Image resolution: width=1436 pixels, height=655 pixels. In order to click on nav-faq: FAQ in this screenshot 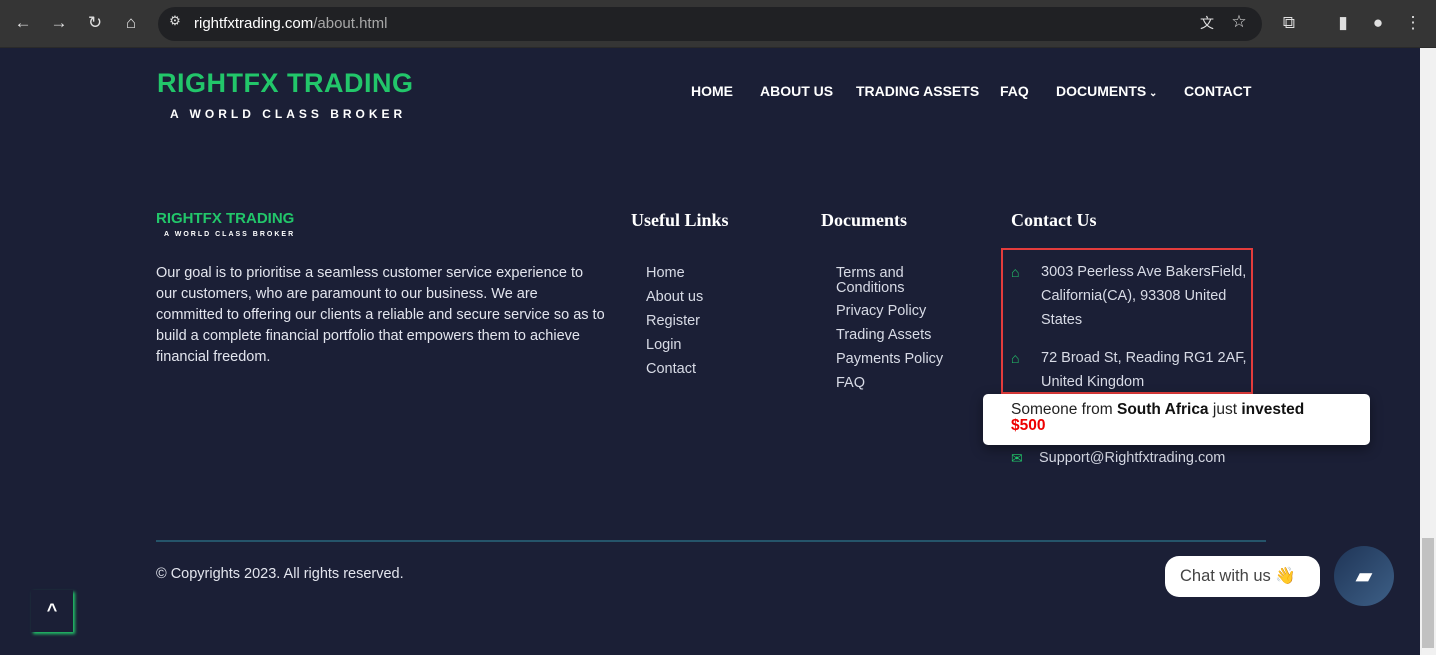, I will do `click(1014, 91)`.